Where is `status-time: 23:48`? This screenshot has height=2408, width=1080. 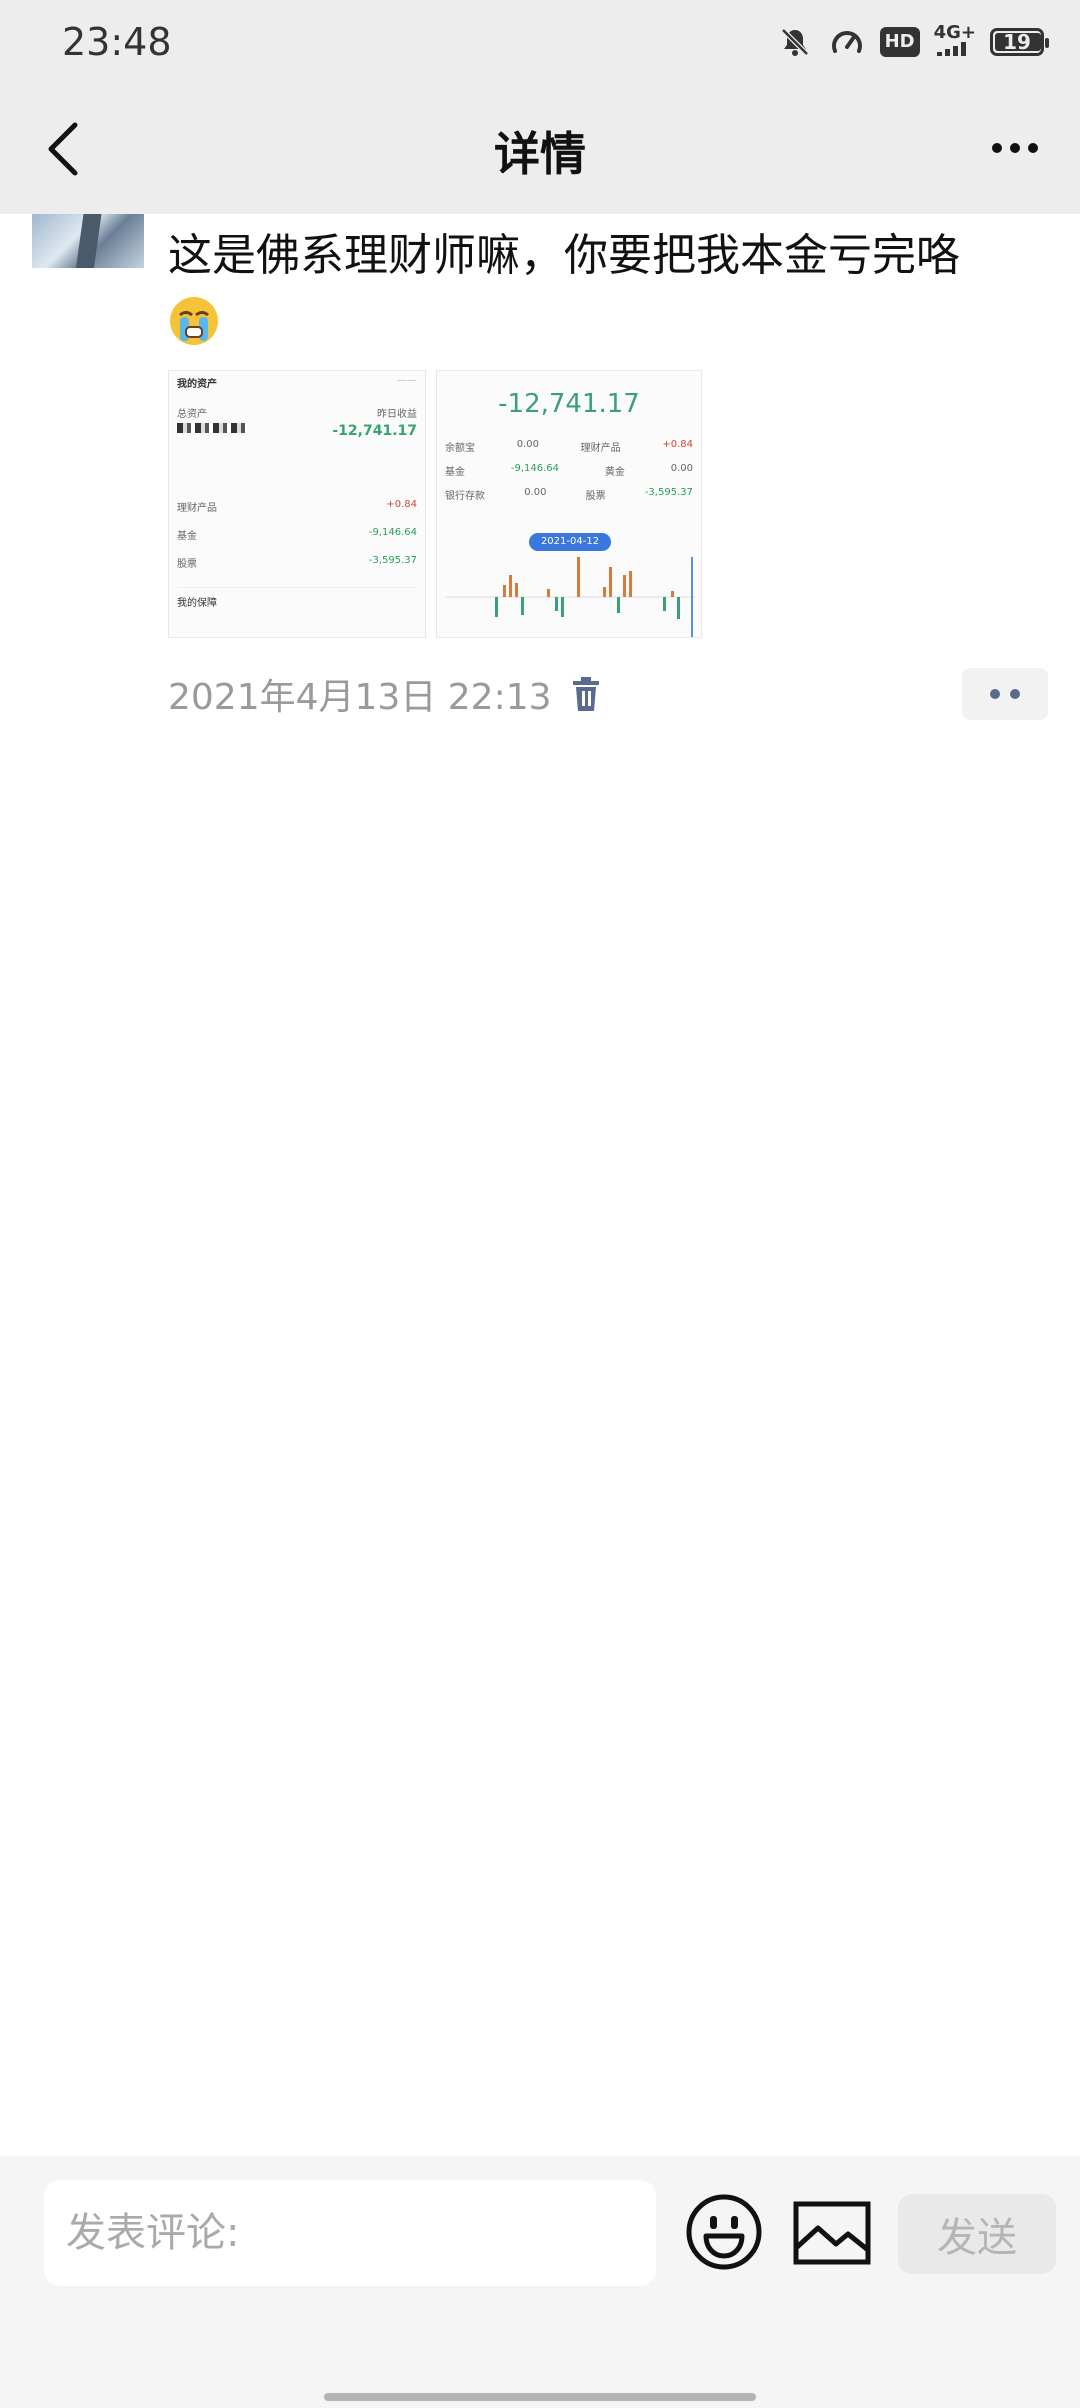 status-time: 23:48 is located at coordinates (117, 42).